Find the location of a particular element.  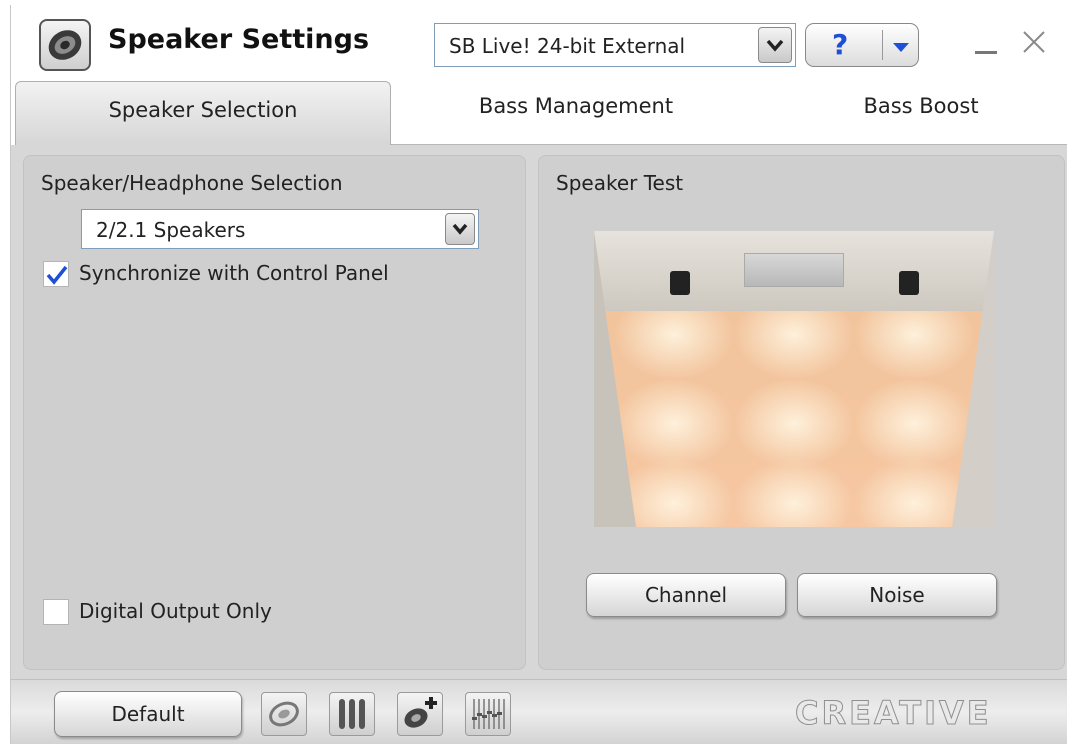

help-button-separator is located at coordinates (882, 45).